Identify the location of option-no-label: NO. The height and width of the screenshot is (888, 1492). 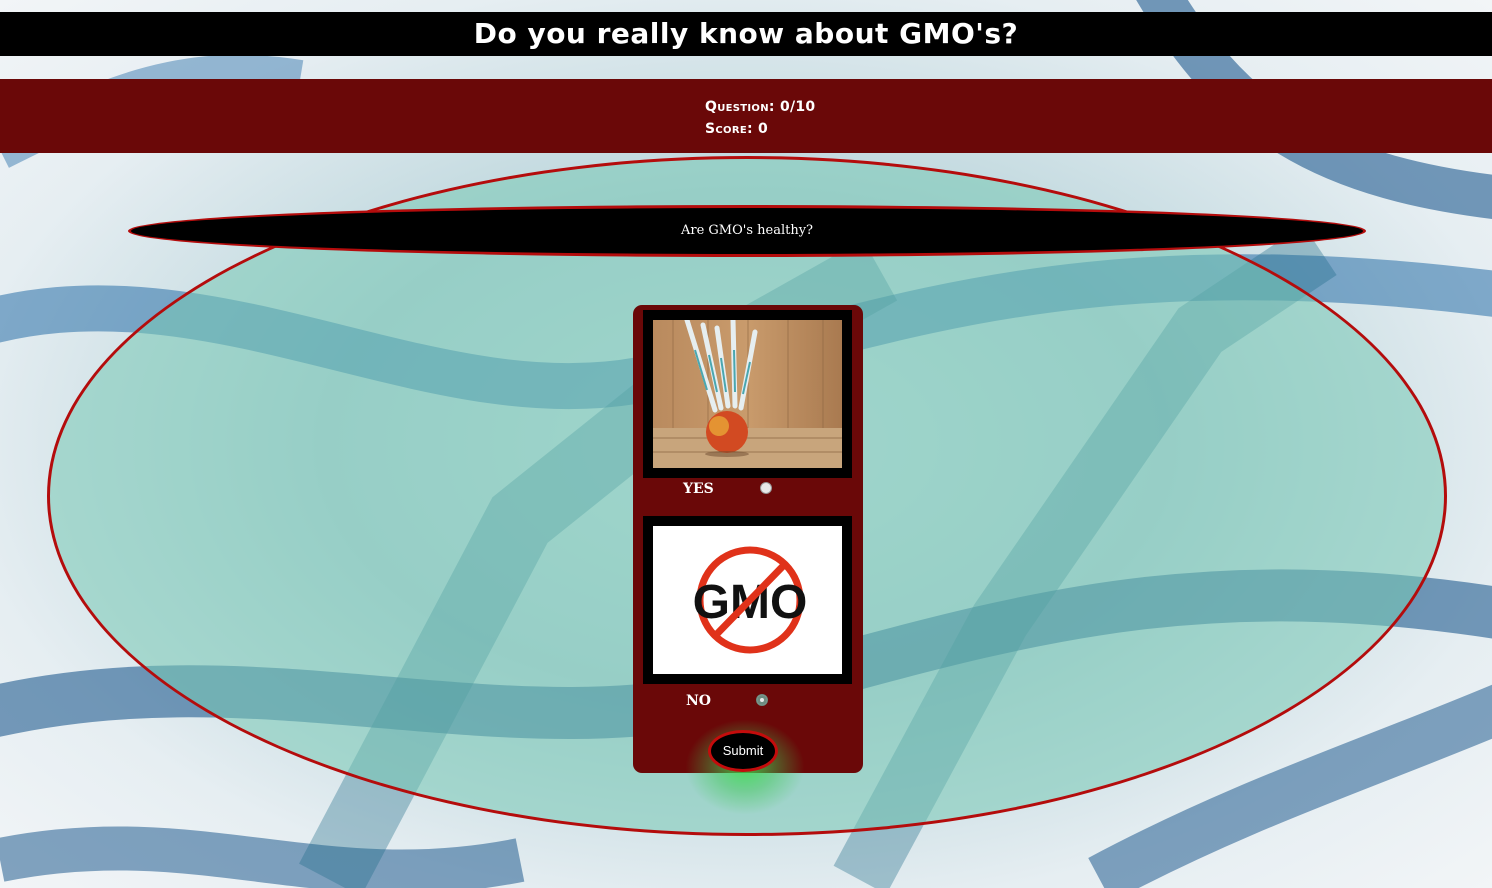
(698, 701).